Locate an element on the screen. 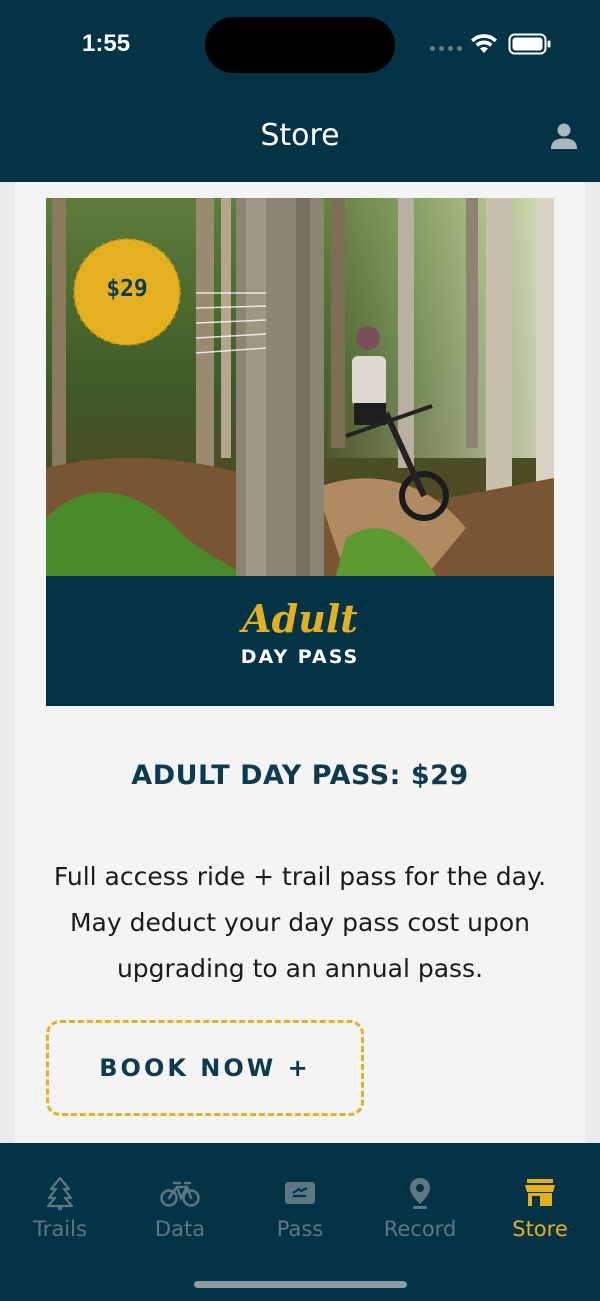  page-title: Store is located at coordinates (300, 135).